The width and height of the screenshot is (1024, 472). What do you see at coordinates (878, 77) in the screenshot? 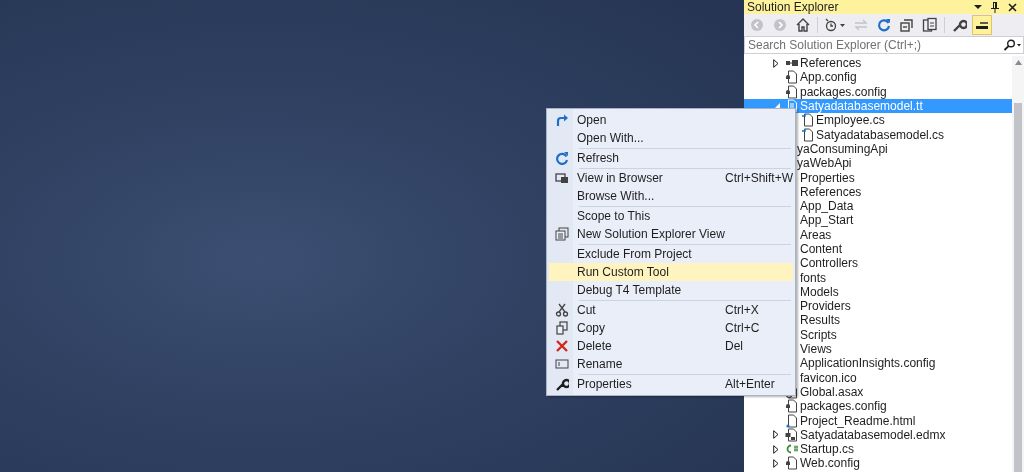
I see `tree-item: App.config` at bounding box center [878, 77].